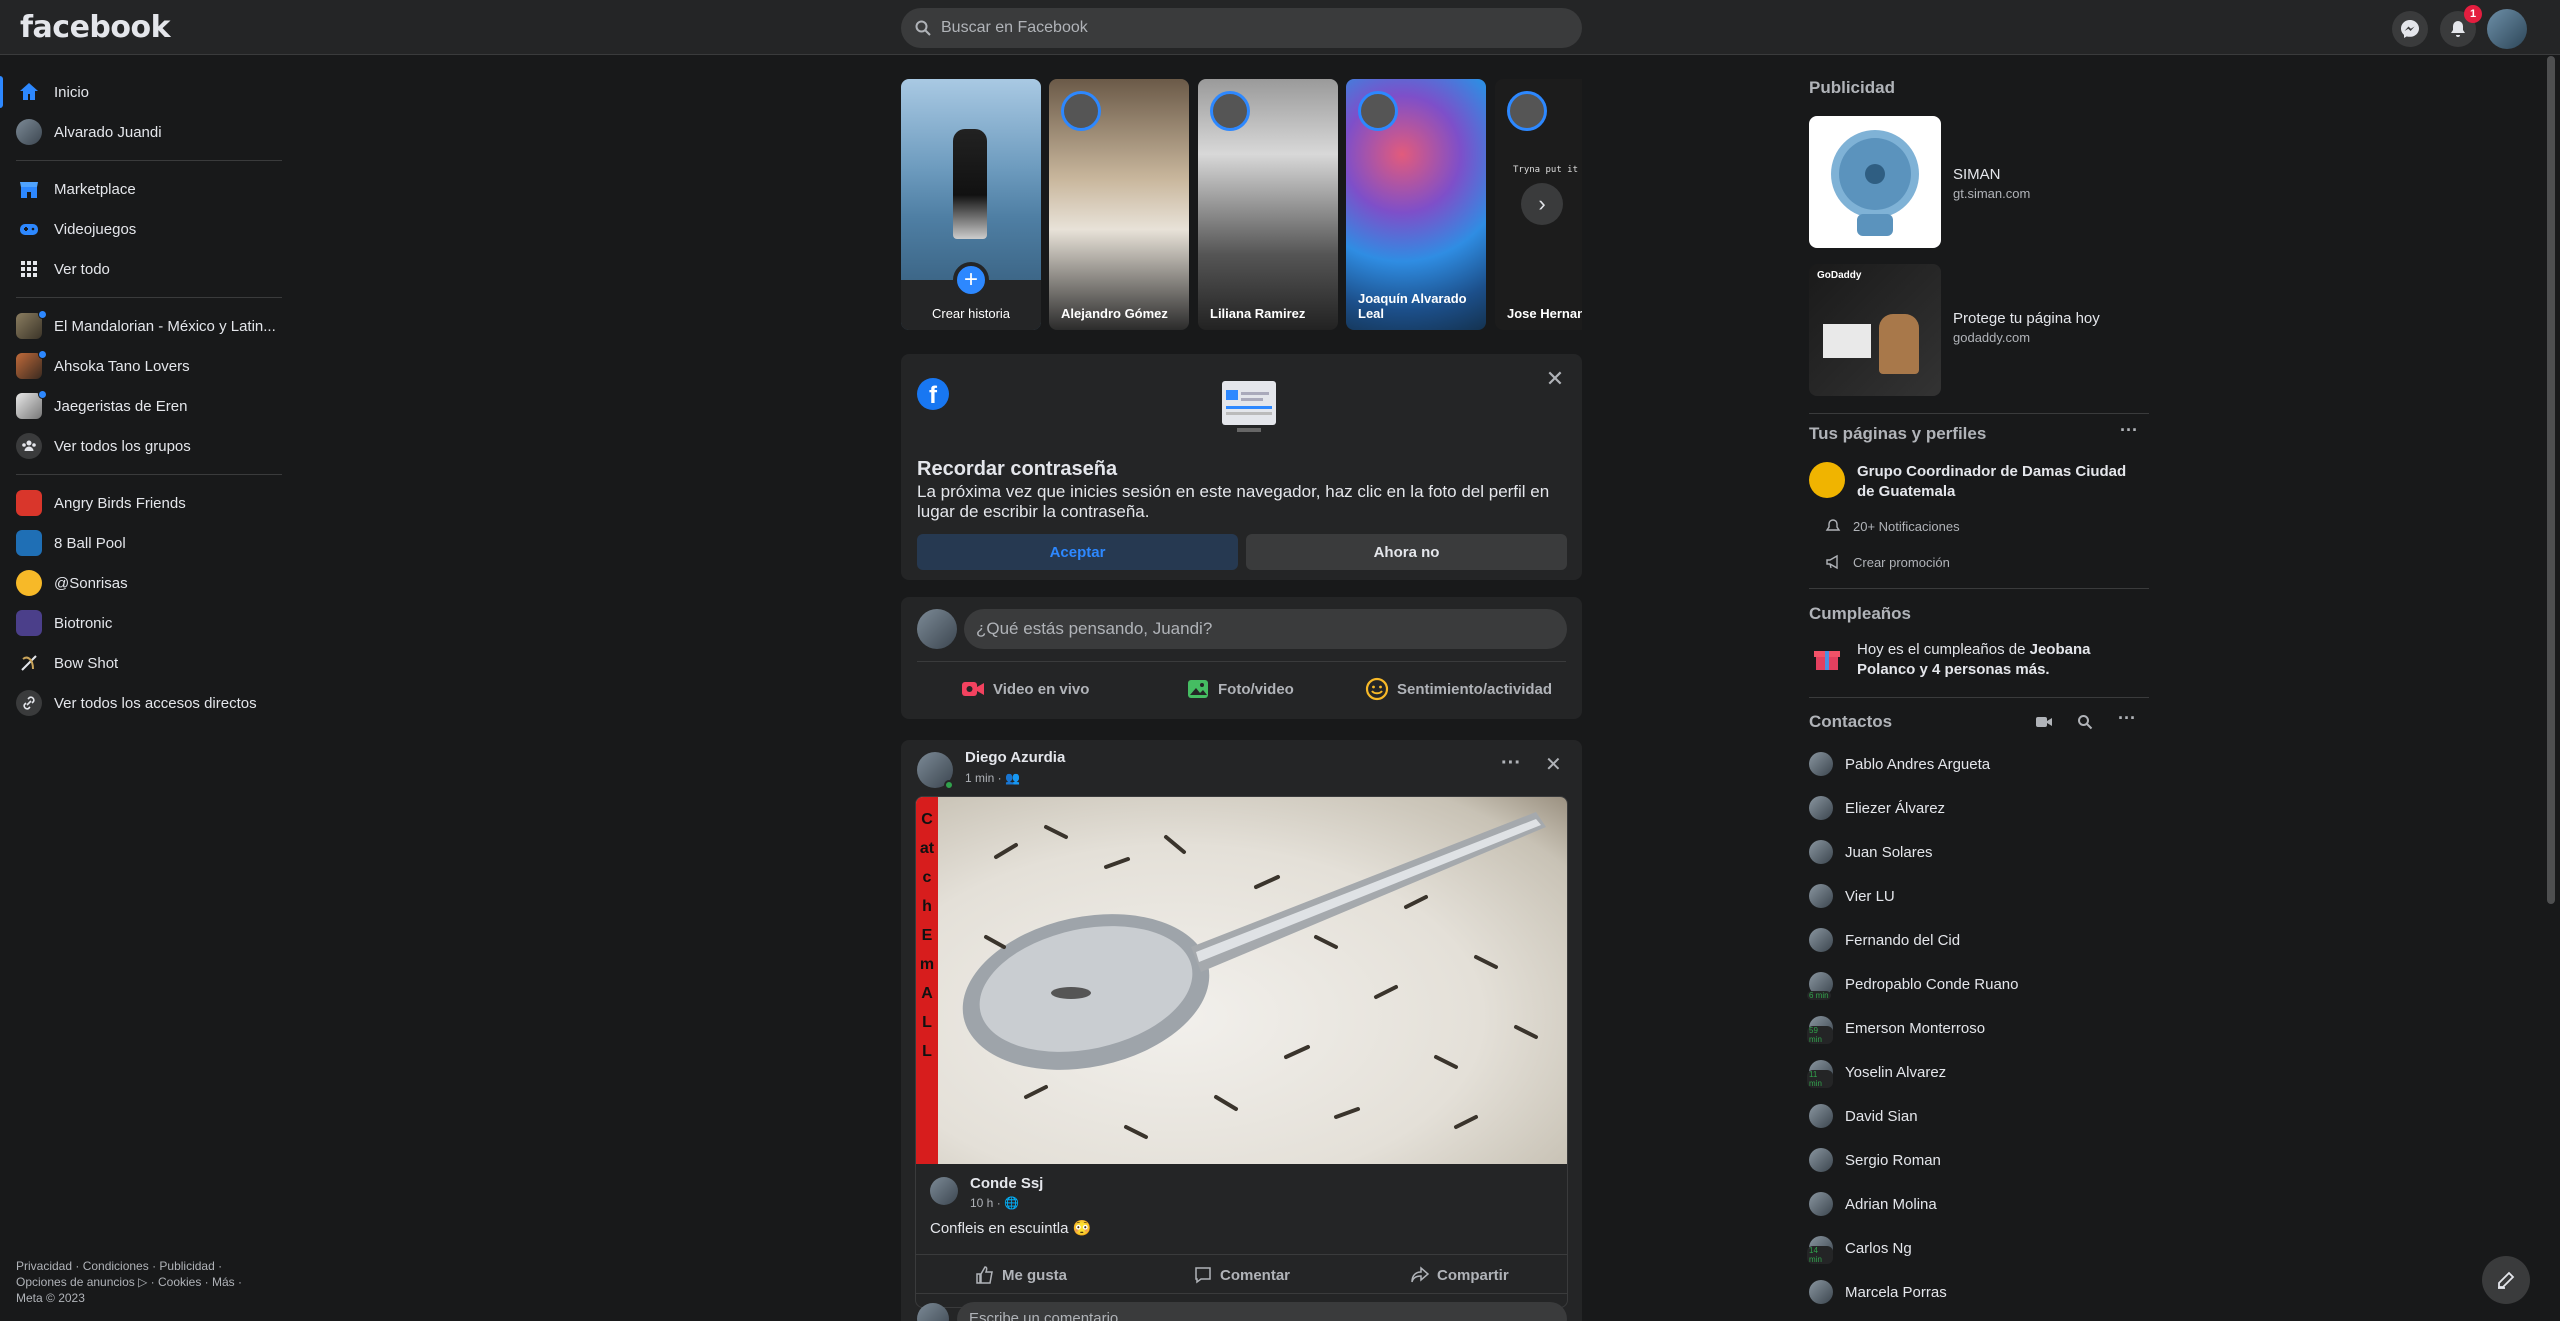 The height and width of the screenshot is (1321, 2560). What do you see at coordinates (2551, 480) in the screenshot?
I see `scrollbar` at bounding box center [2551, 480].